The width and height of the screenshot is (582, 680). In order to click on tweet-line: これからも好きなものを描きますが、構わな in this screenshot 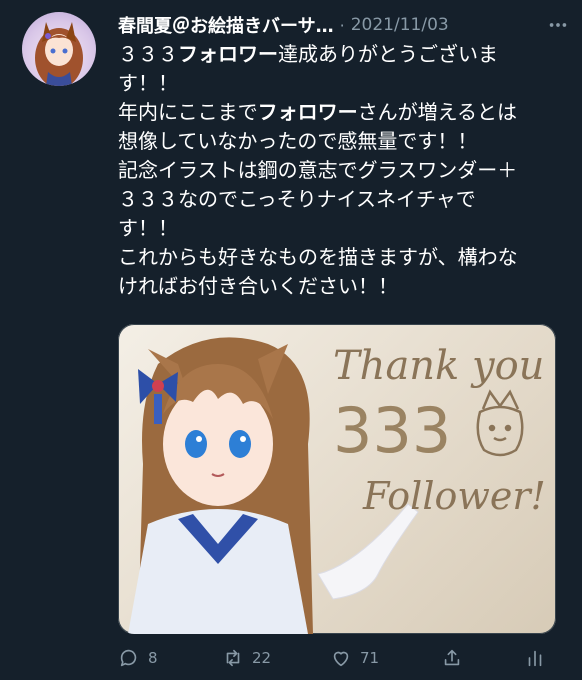, I will do `click(318, 257)`.